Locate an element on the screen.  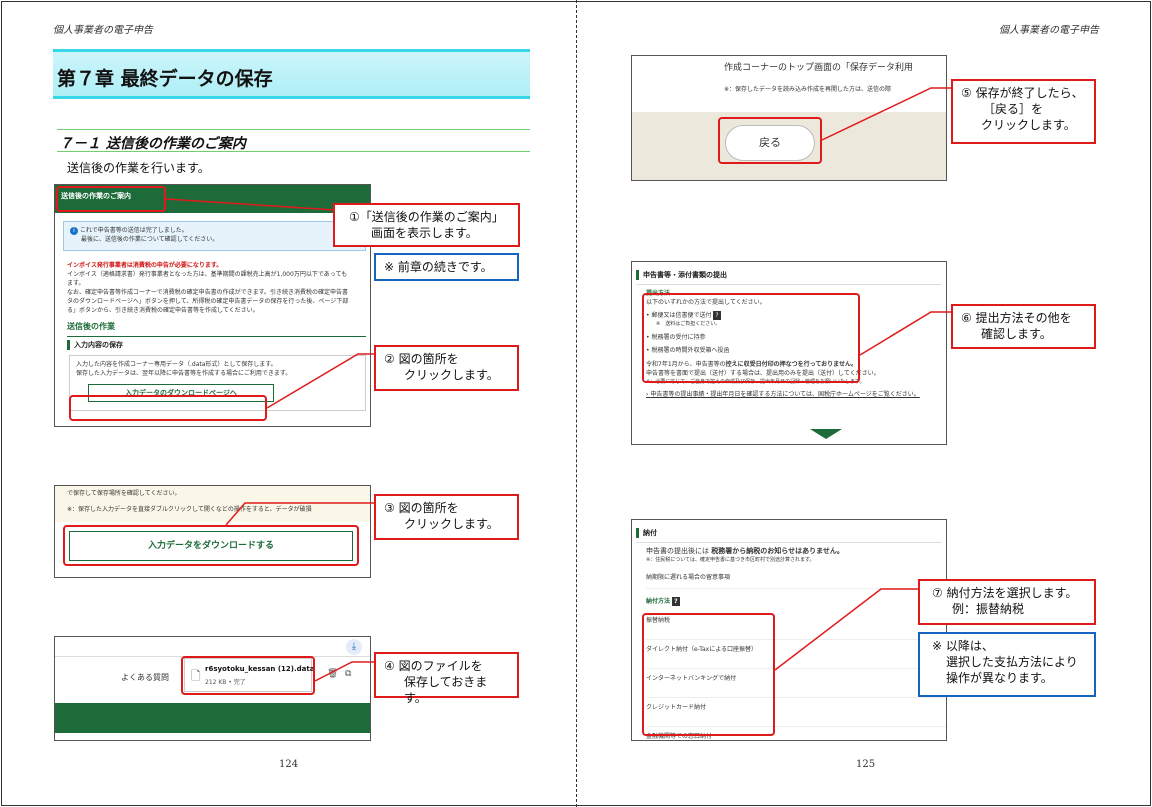
callout-5: ⑤ 保存が終了したら、 ［戻る］を クリックします。 is located at coordinates (1023, 111).